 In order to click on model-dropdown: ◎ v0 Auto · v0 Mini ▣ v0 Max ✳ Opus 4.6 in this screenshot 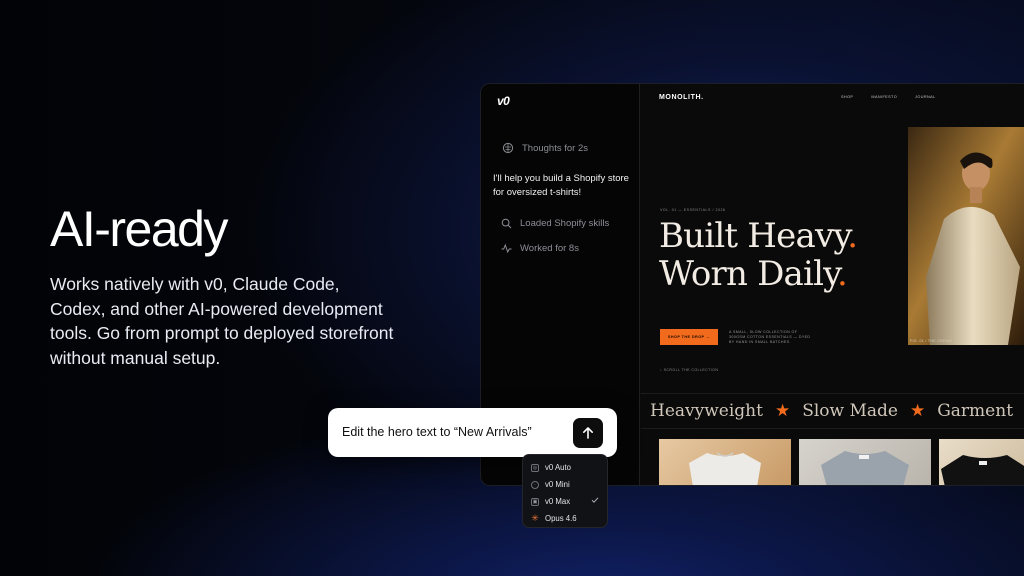, I will do `click(565, 491)`.